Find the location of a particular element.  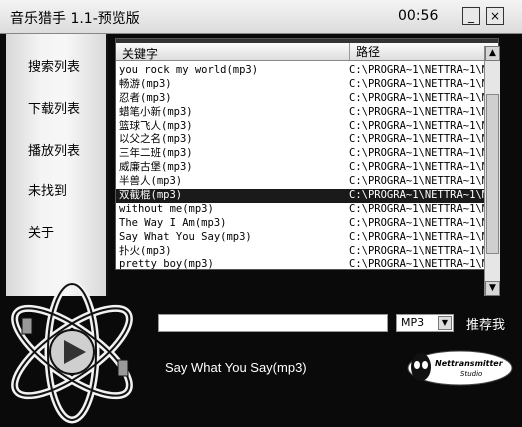

sidebar-item-download-list: 下载列表 is located at coordinates (56, 110).